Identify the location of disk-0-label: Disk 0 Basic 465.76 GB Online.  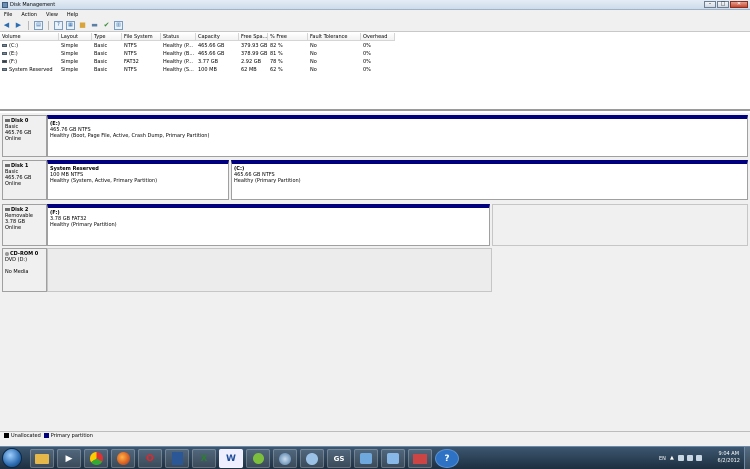
(24, 136).